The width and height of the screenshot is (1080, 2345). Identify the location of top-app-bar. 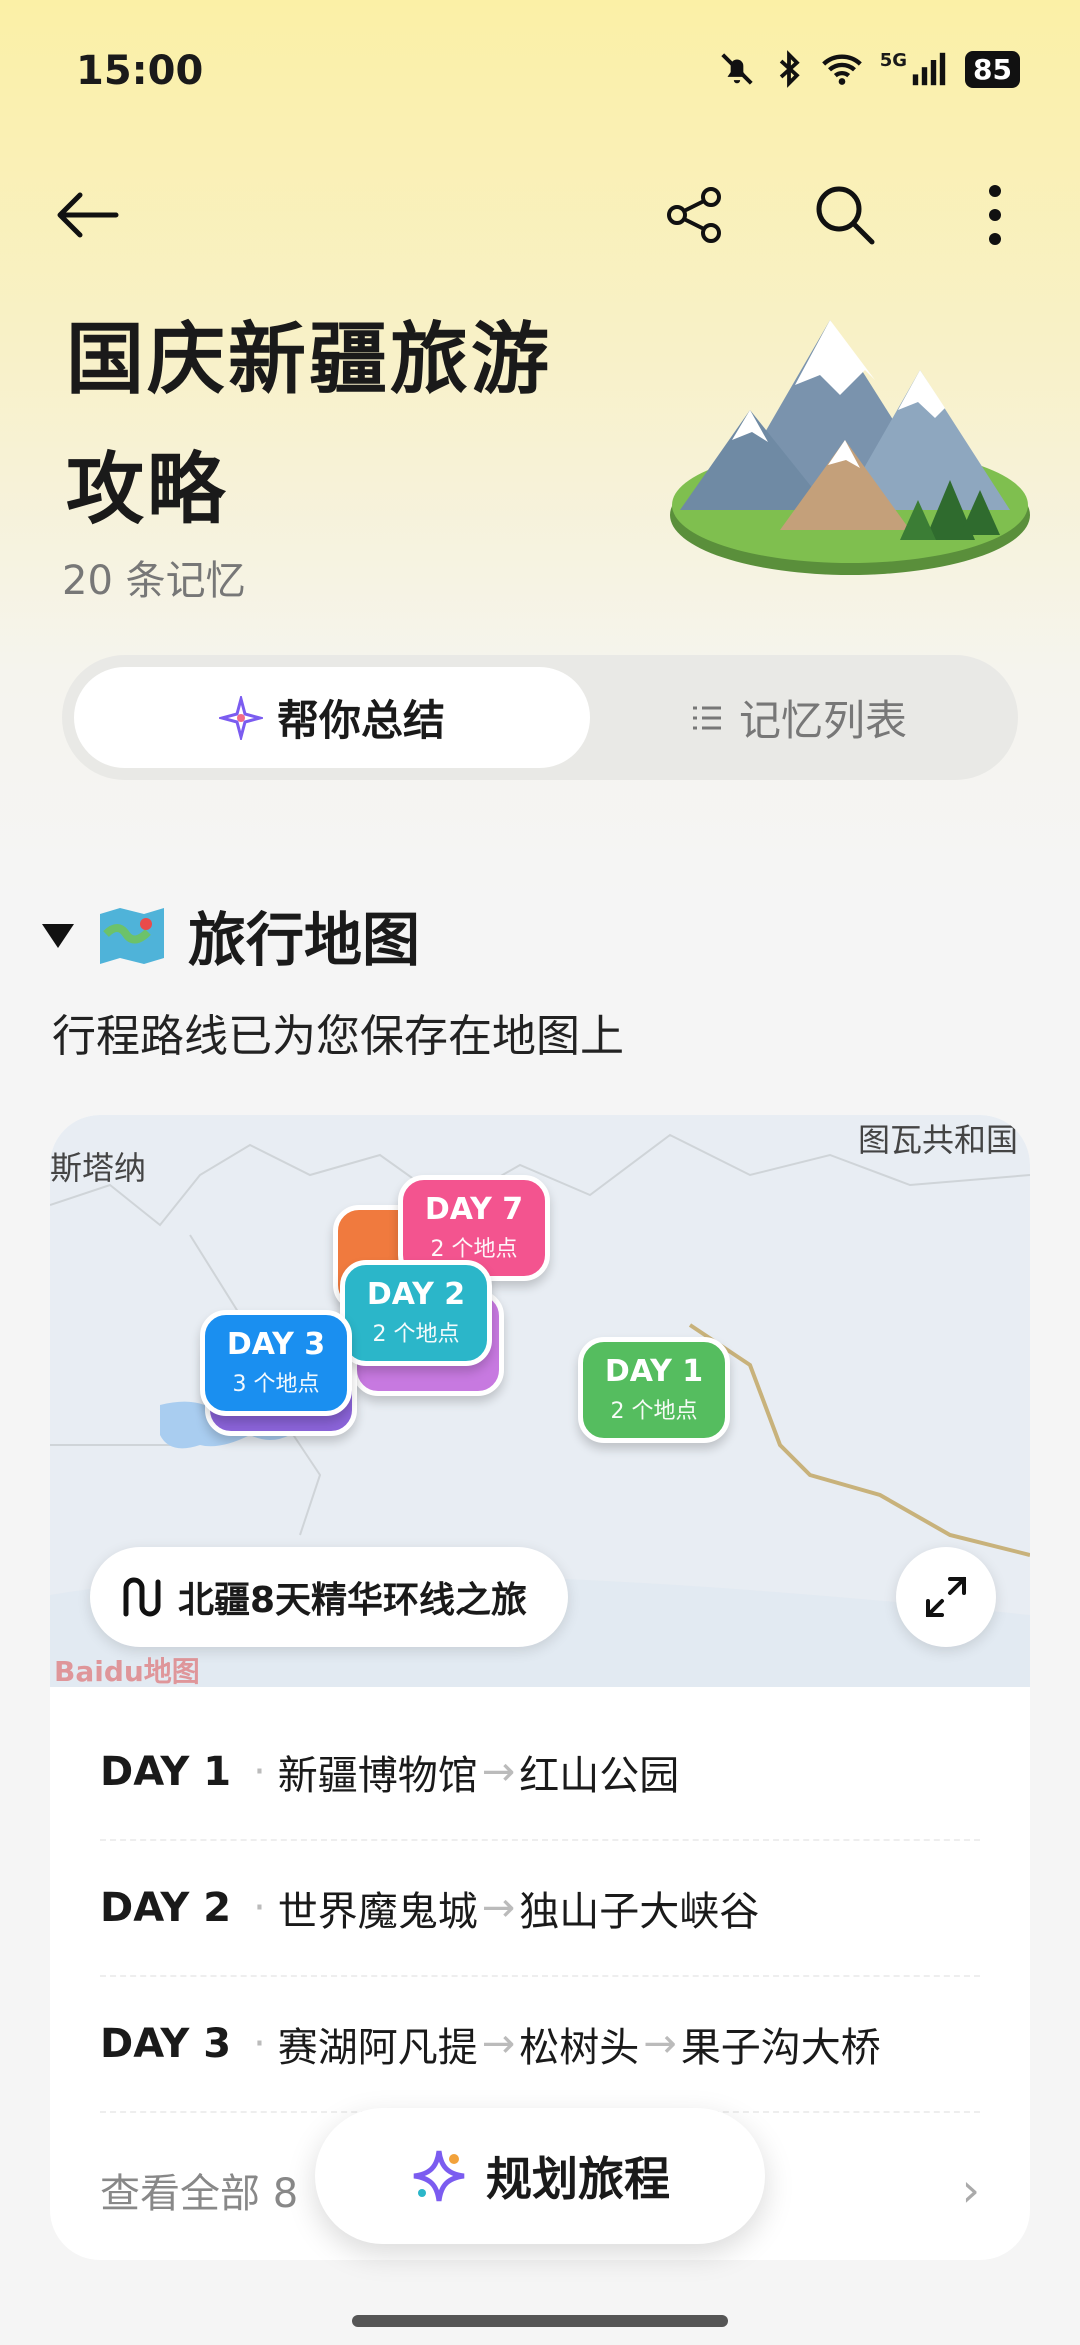
(540, 215).